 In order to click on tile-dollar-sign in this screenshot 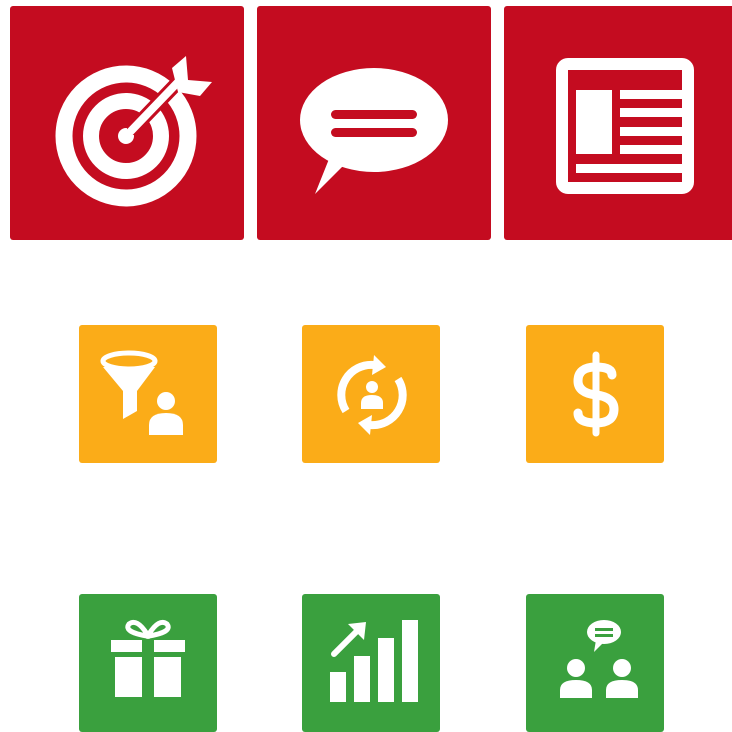, I will do `click(595, 394)`.